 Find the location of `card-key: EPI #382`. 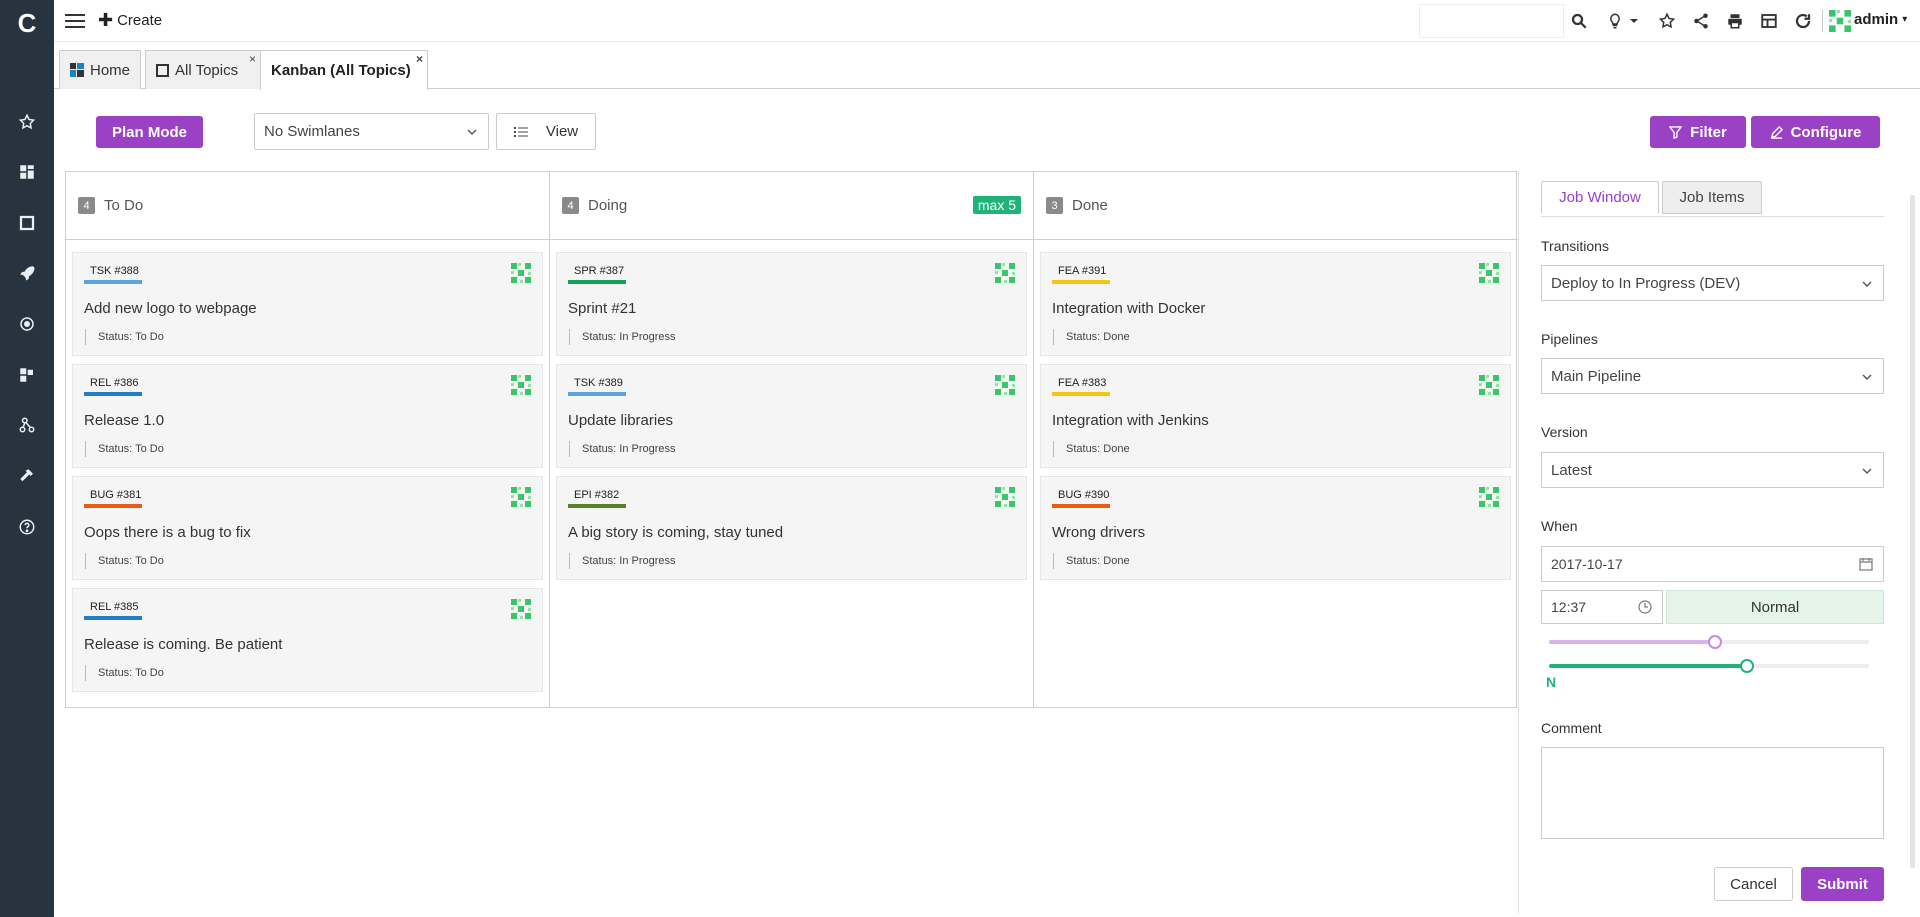

card-key: EPI #382 is located at coordinates (596, 495).